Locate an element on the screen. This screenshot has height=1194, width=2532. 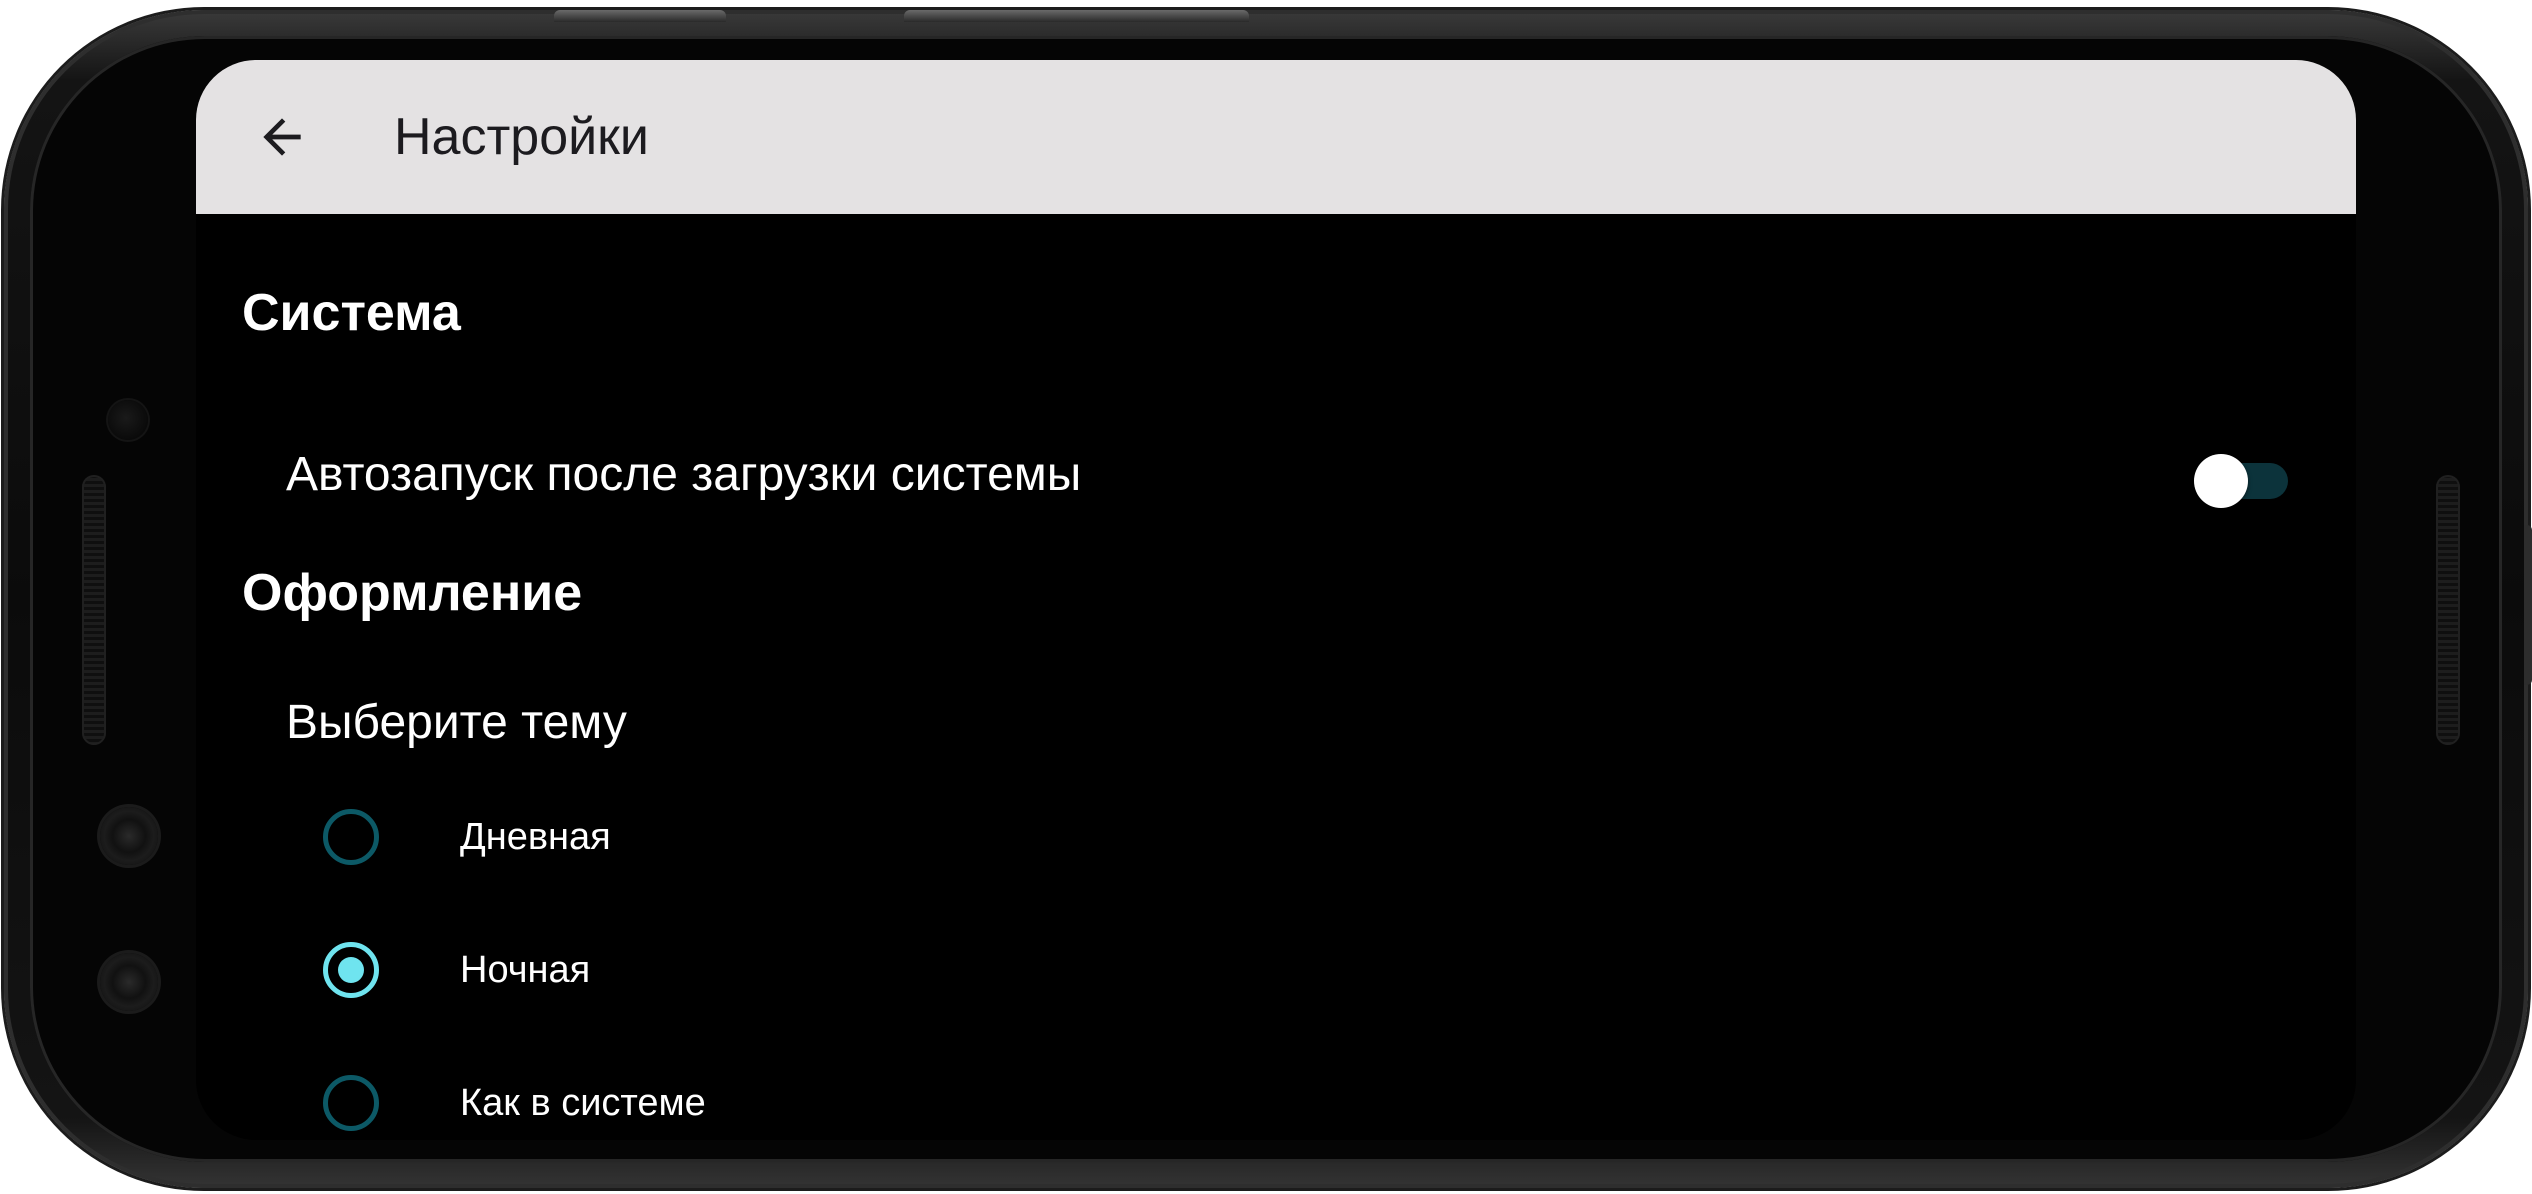
autostart-switch is located at coordinates (2243, 480).